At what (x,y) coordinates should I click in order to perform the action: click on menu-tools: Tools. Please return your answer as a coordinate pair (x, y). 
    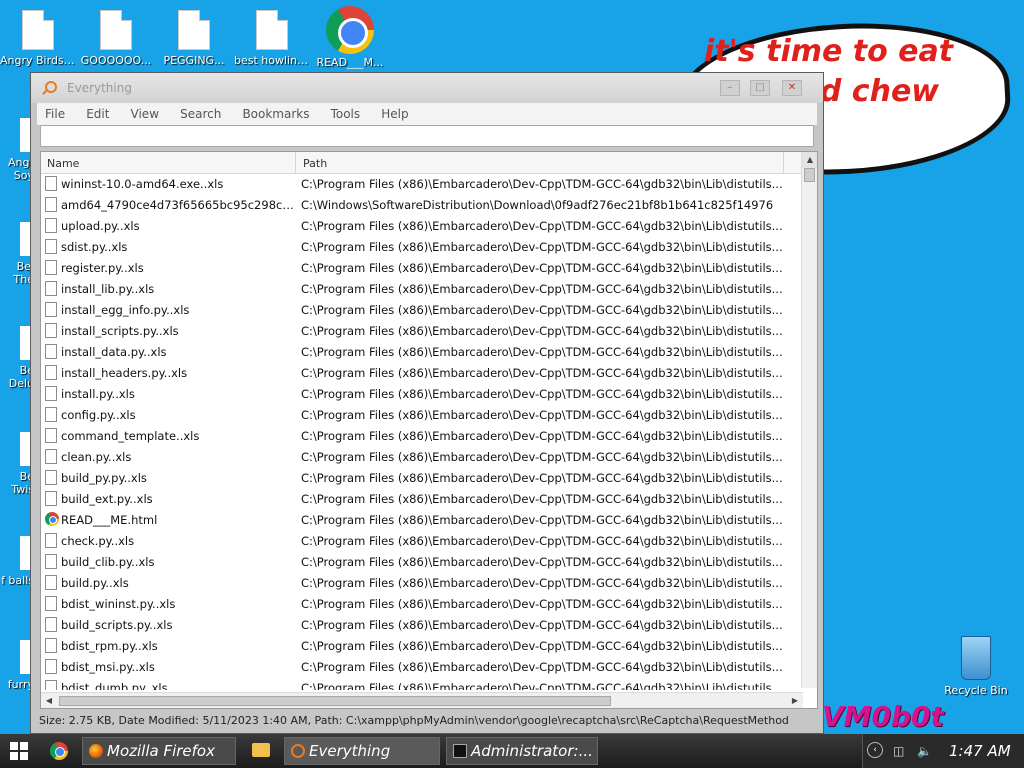
    Looking at the image, I should click on (346, 114).